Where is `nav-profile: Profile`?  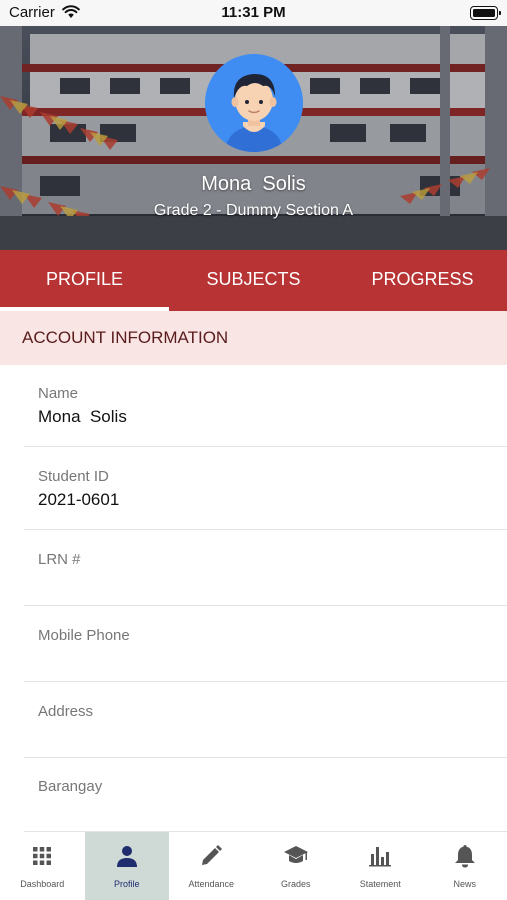
nav-profile: Profile is located at coordinates (126, 866).